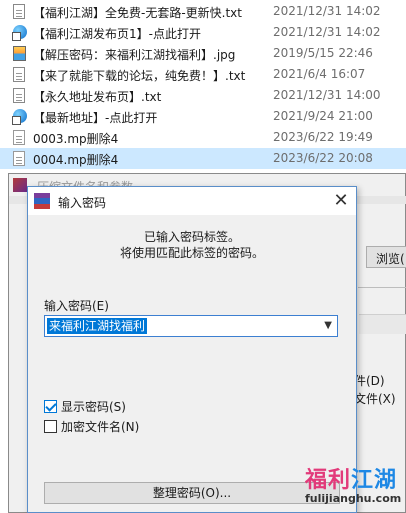 This screenshot has height=513, width=406. Describe the element at coordinates (203, 137) in the screenshot. I see `file-row: 0003.mp删除4 2023/6/22 19:49` at that location.